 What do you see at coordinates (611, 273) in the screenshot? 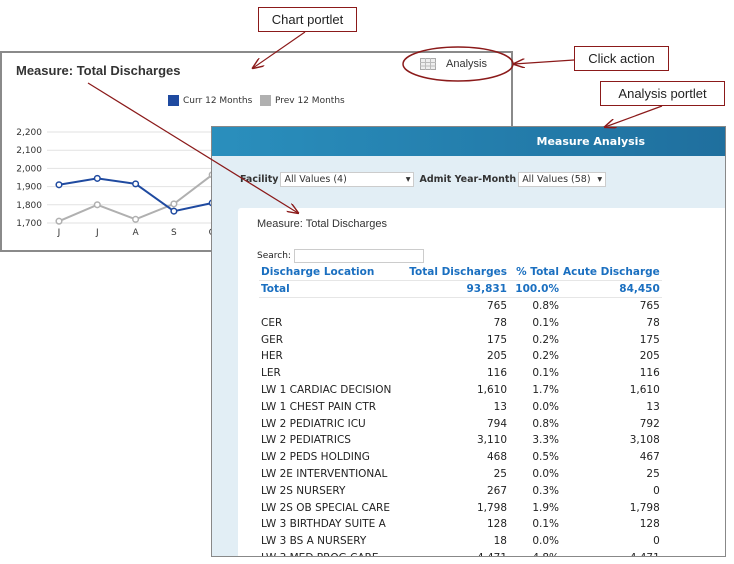
I see `column-header-acute: Acute Discharge` at bounding box center [611, 273].